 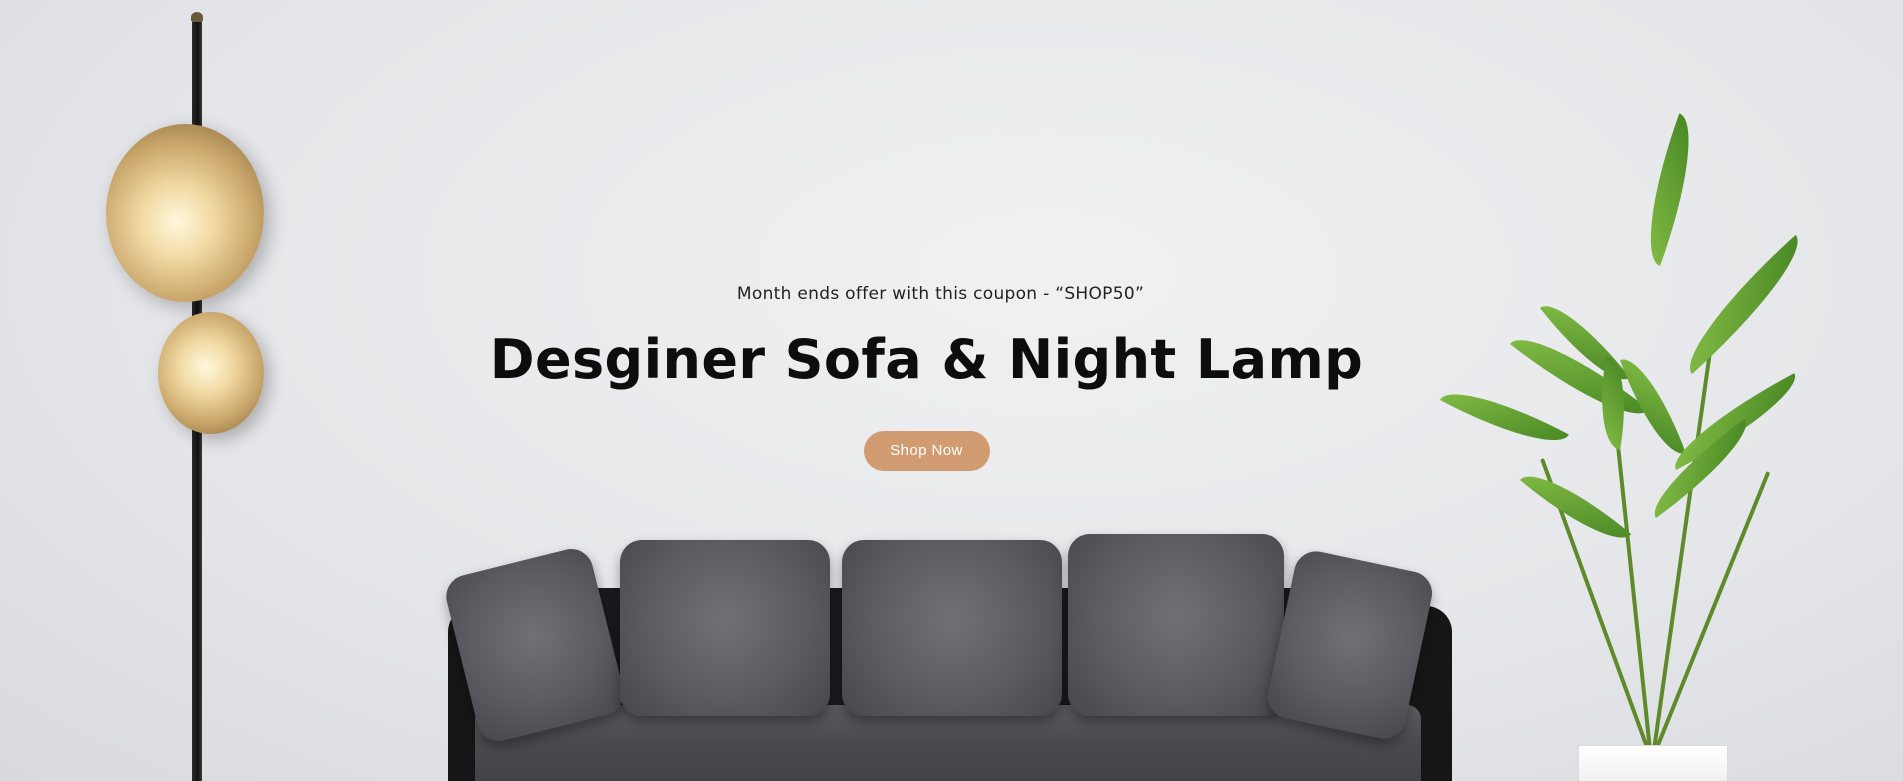 What do you see at coordinates (926, 451) in the screenshot?
I see `shop-now-button: Shop Now` at bounding box center [926, 451].